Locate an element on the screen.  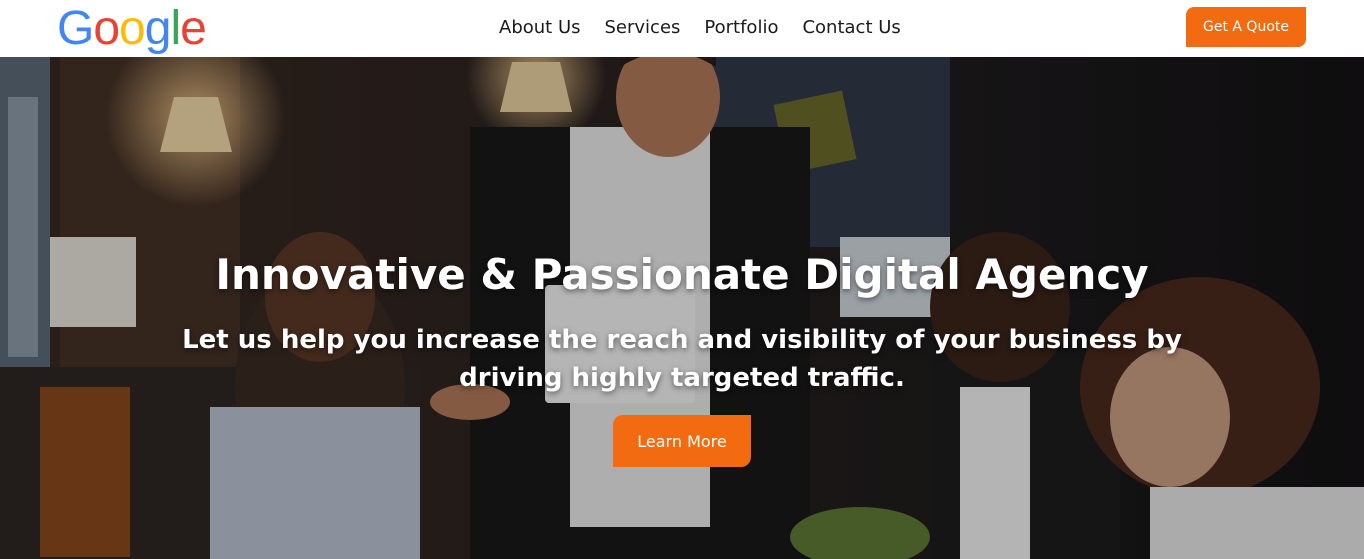
get-a-quote-button: Get A Quote is located at coordinates (1246, 27).